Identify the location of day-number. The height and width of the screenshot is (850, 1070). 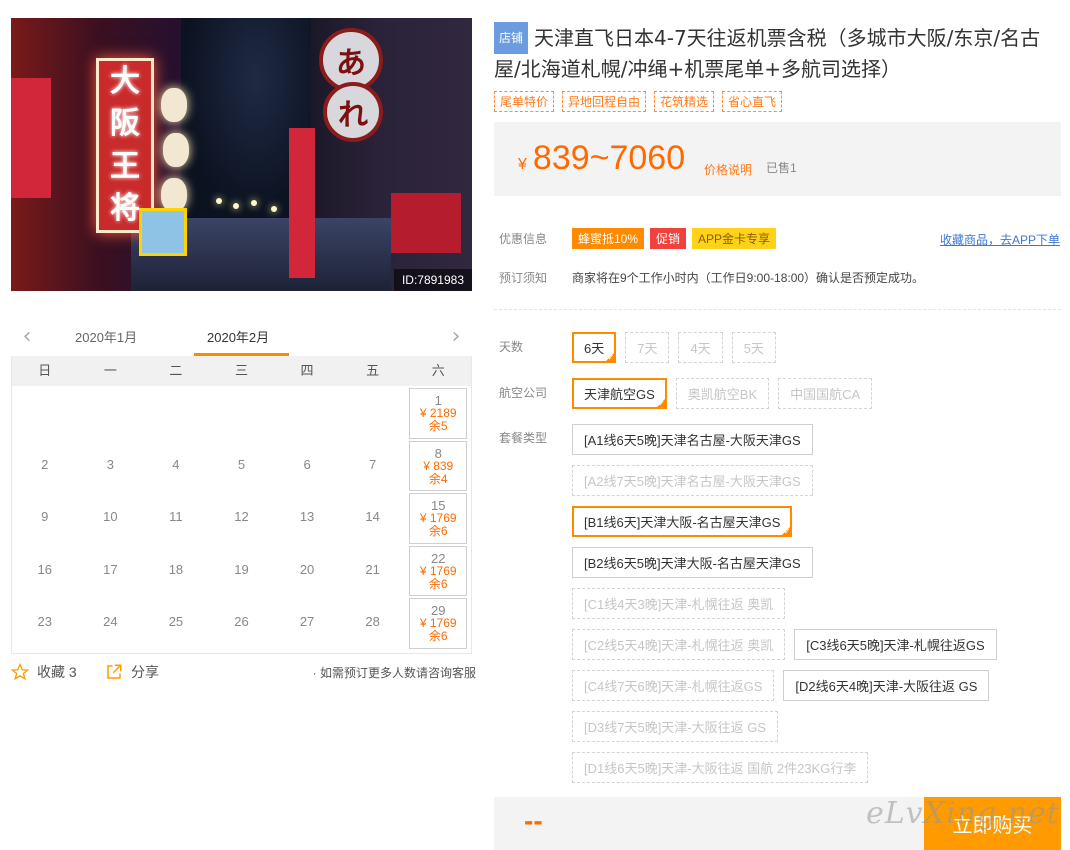
(111, 395).